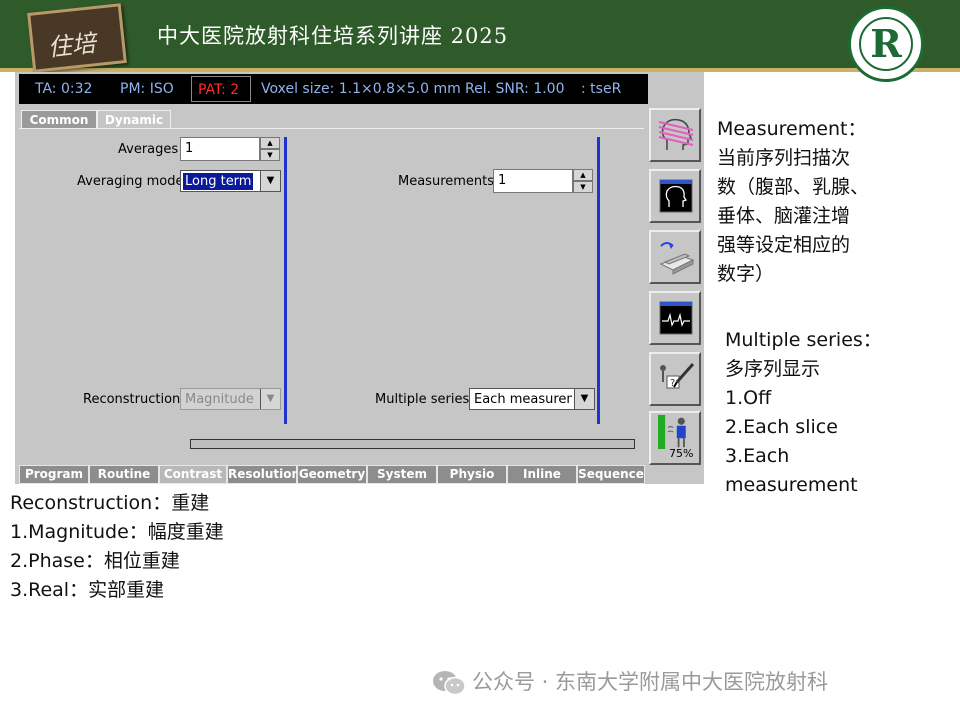 Image resolution: width=960 pixels, height=720 pixels. What do you see at coordinates (148, 149) in the screenshot?
I see `averages-label: Averages` at bounding box center [148, 149].